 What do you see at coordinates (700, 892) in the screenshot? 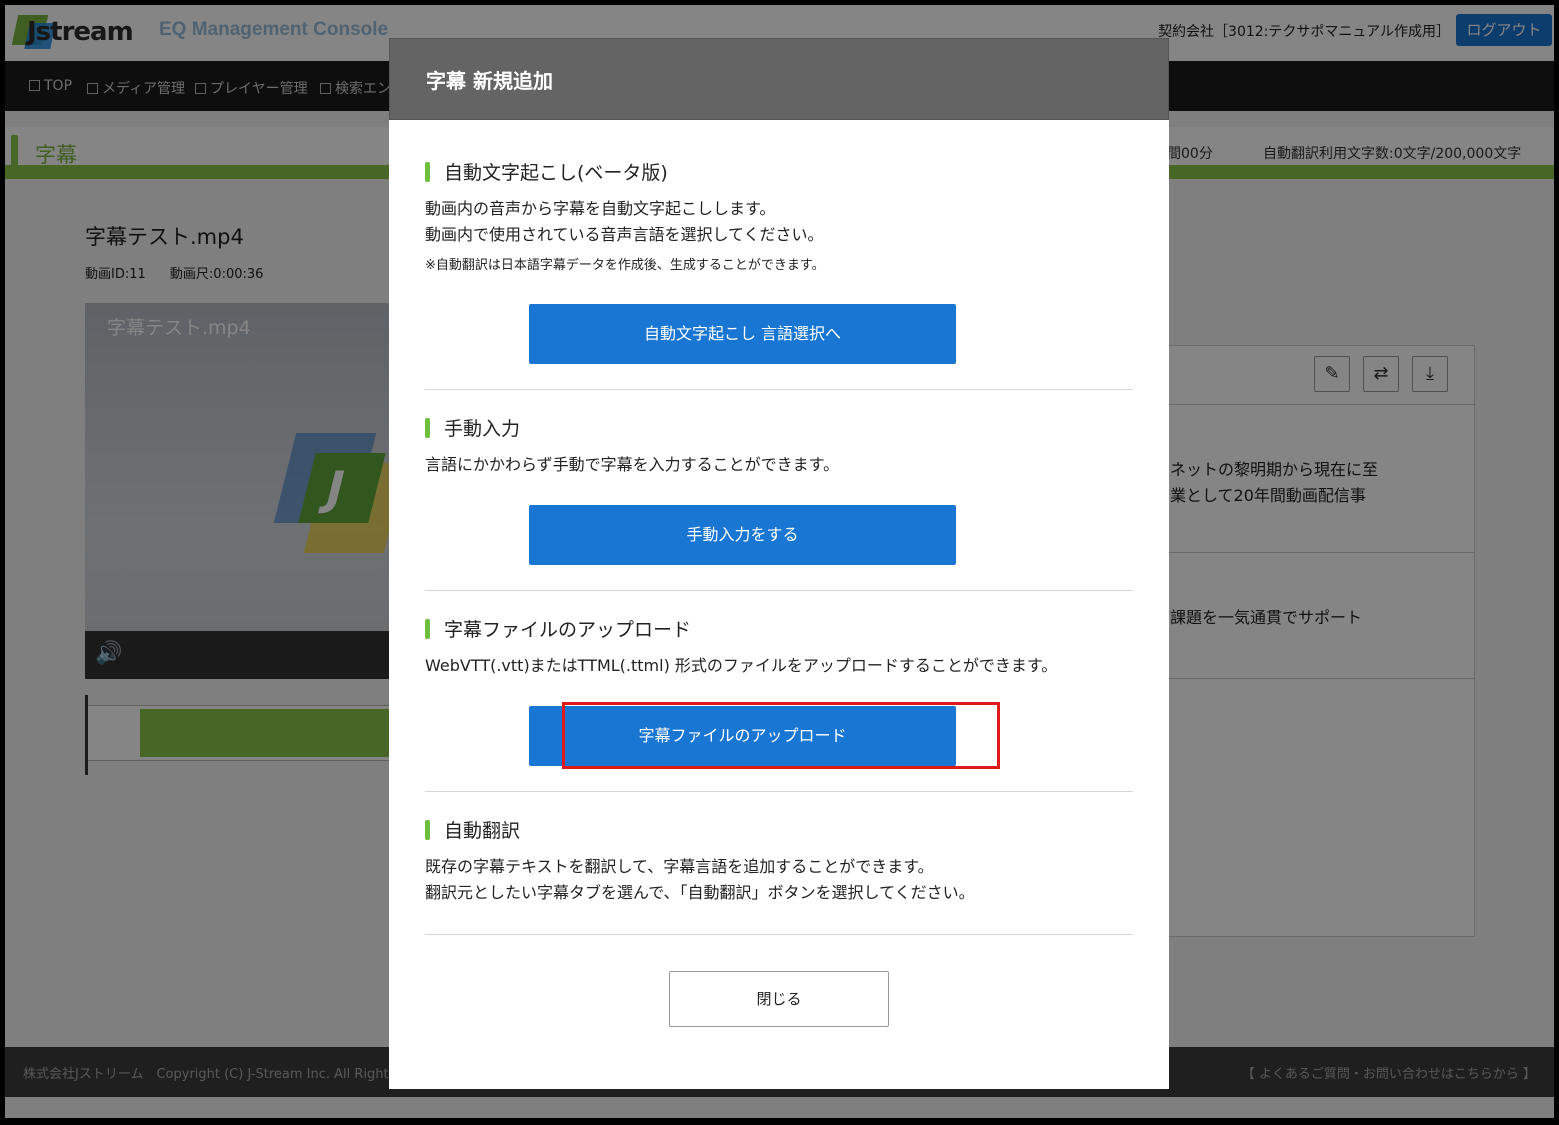
I see `section-description: 翻訳元としたい字幕タブを選んで、「自動翻訳」ボタンを選択してください。` at bounding box center [700, 892].